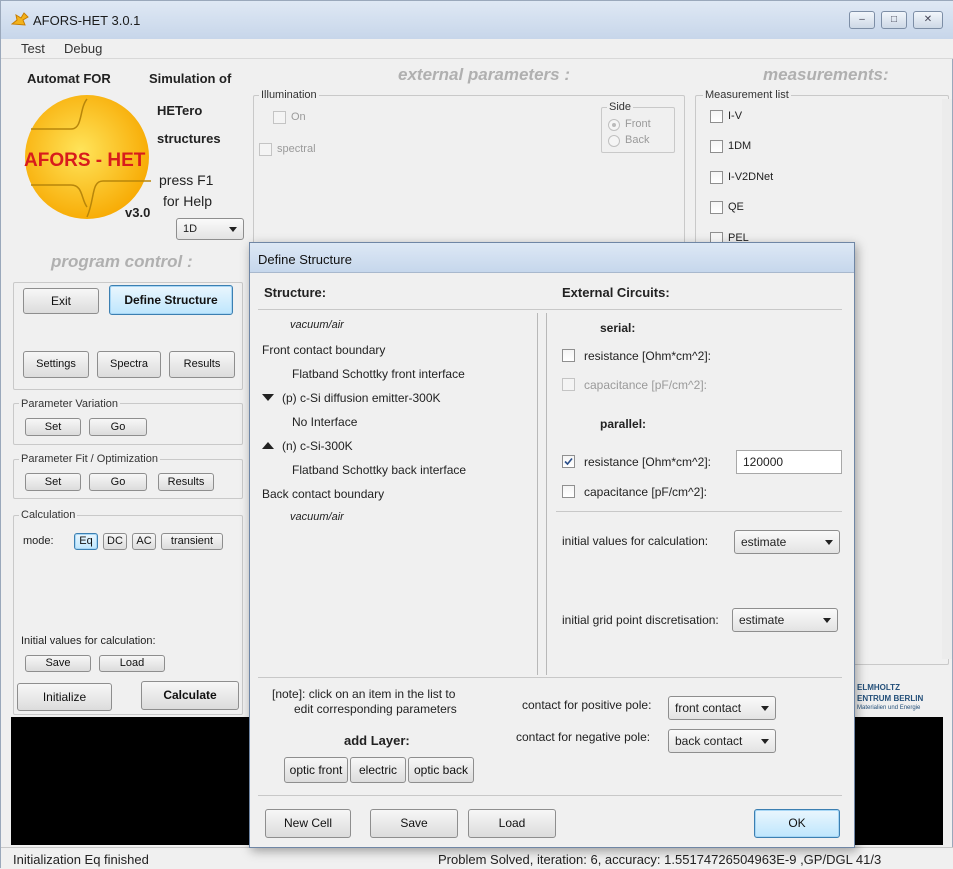  What do you see at coordinates (210, 229) in the screenshot?
I see `dimension-select: 1D` at bounding box center [210, 229].